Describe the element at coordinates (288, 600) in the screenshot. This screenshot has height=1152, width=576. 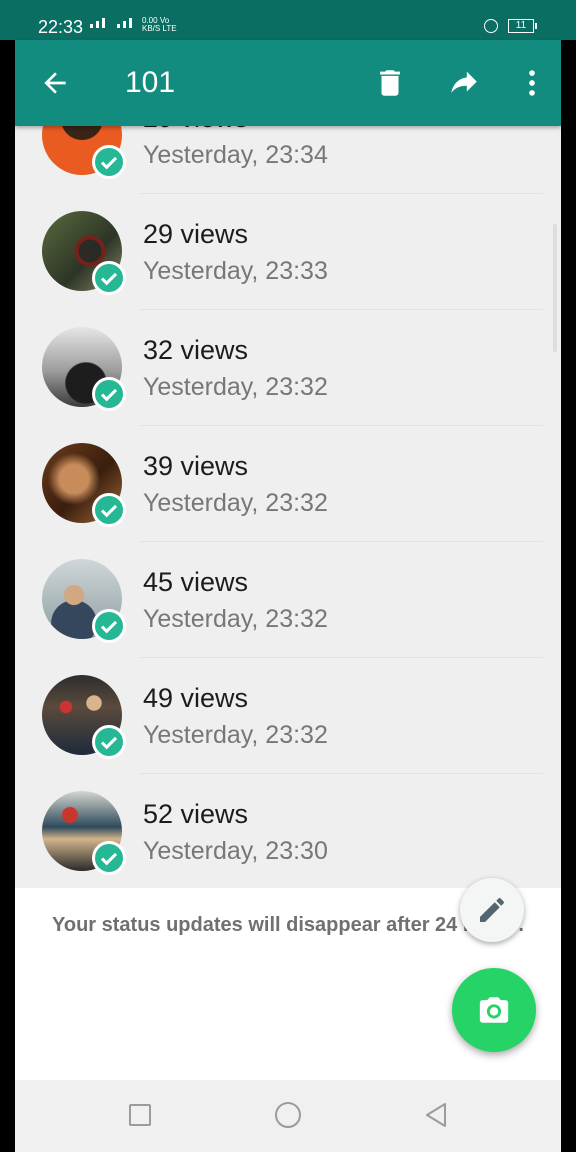
I see `list-item: 45 views Yesterday, 23:32` at that location.